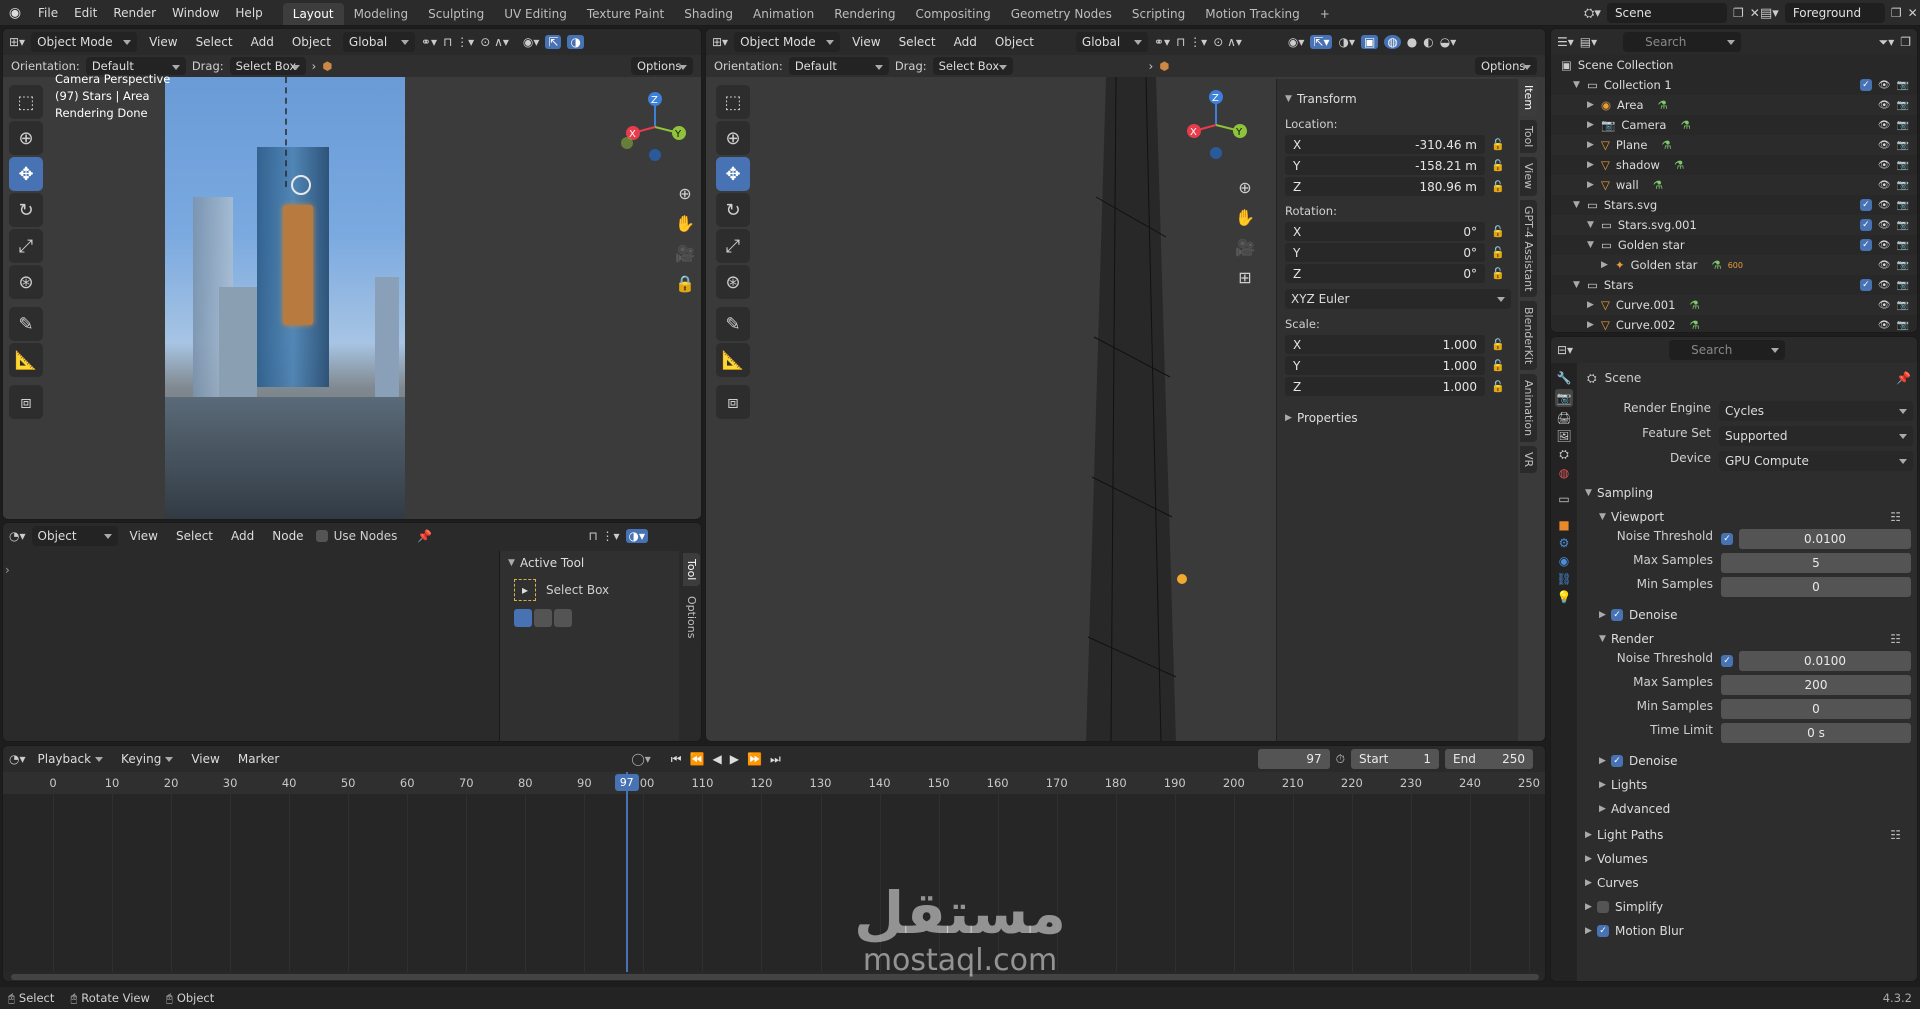 This screenshot has height=1009, width=1920. Describe the element at coordinates (1245, 187) in the screenshot. I see `r-zoom-icon: ⊕` at that location.